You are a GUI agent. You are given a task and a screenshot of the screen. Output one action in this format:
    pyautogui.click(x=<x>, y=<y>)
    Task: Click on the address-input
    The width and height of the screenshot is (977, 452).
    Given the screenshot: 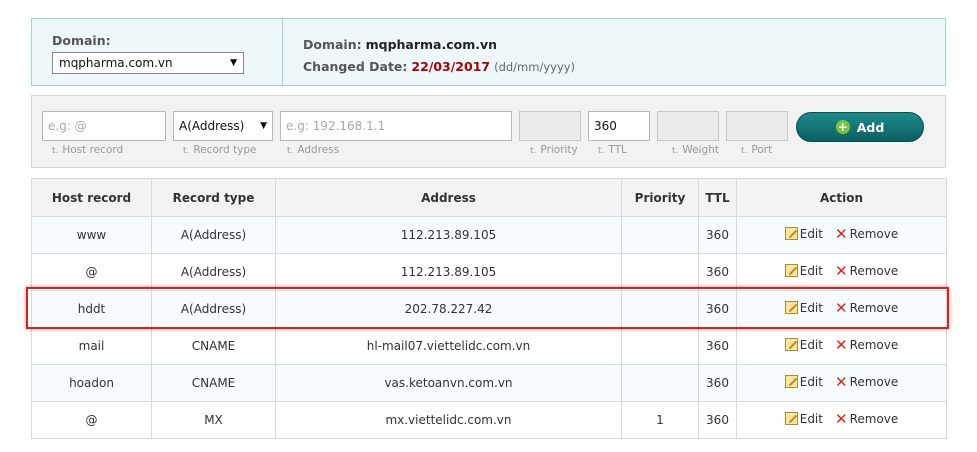 What is the action you would take?
    pyautogui.click(x=396, y=126)
    